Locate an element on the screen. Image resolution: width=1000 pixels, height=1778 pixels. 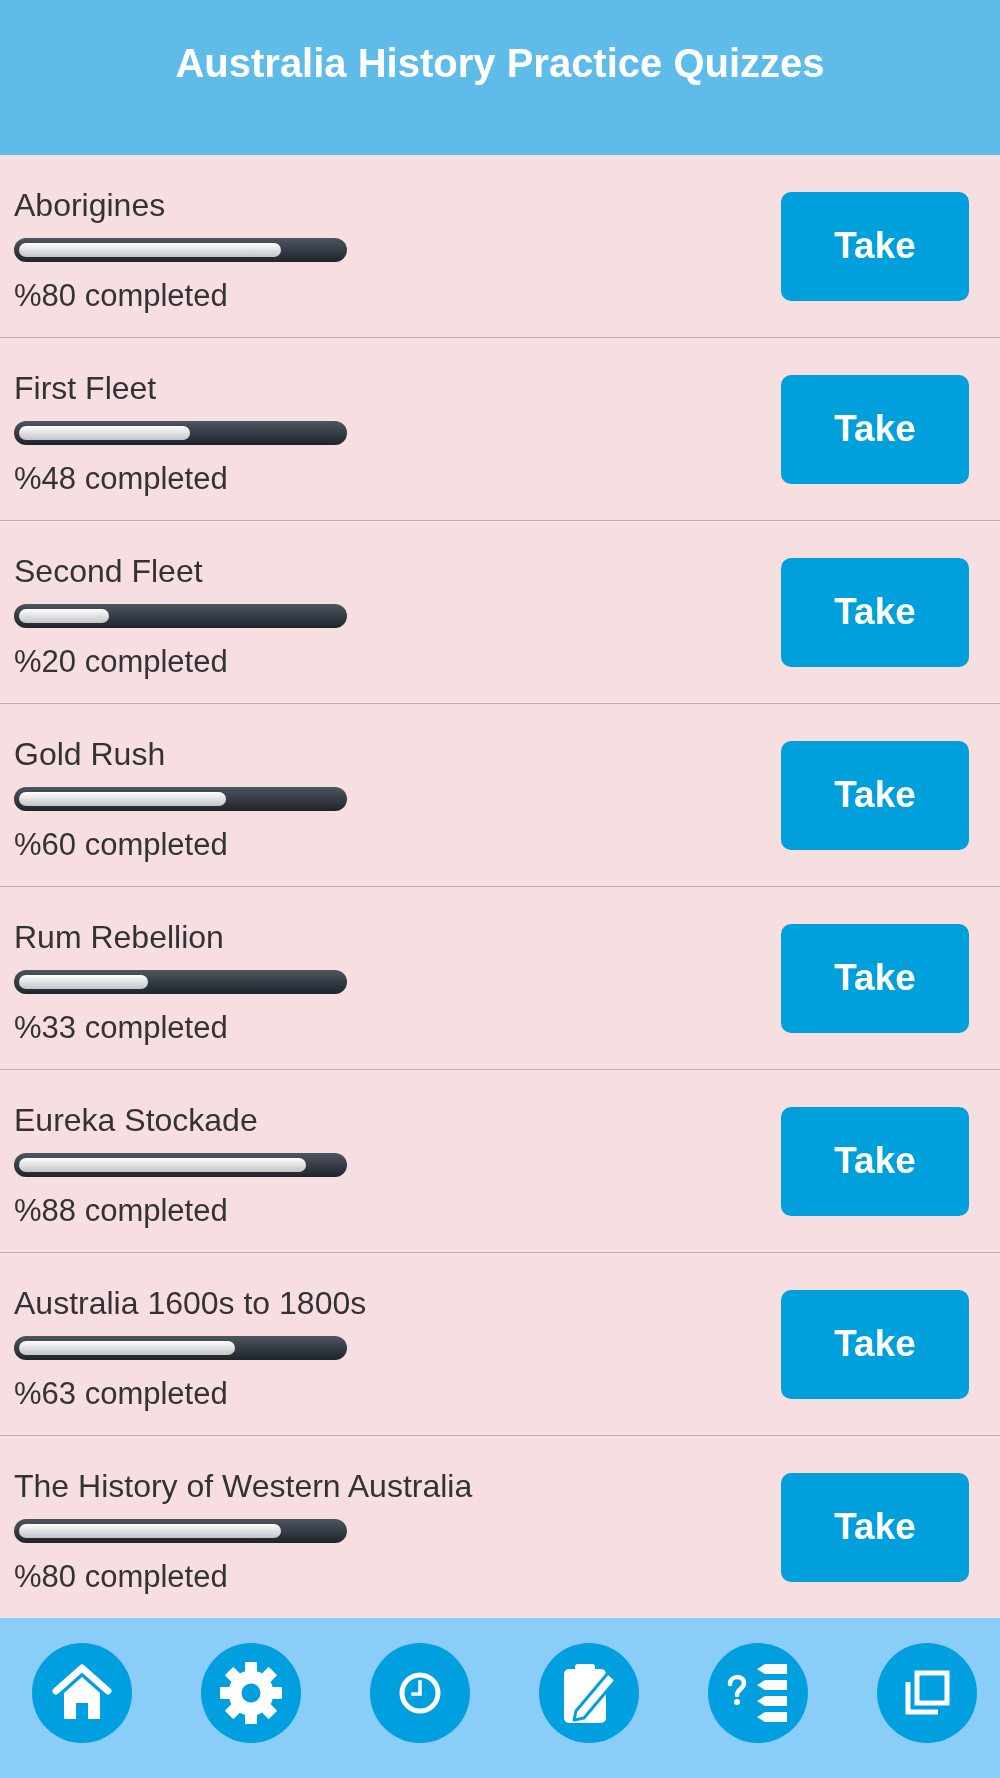
progress-text: %33 completed is located at coordinates (121, 1028).